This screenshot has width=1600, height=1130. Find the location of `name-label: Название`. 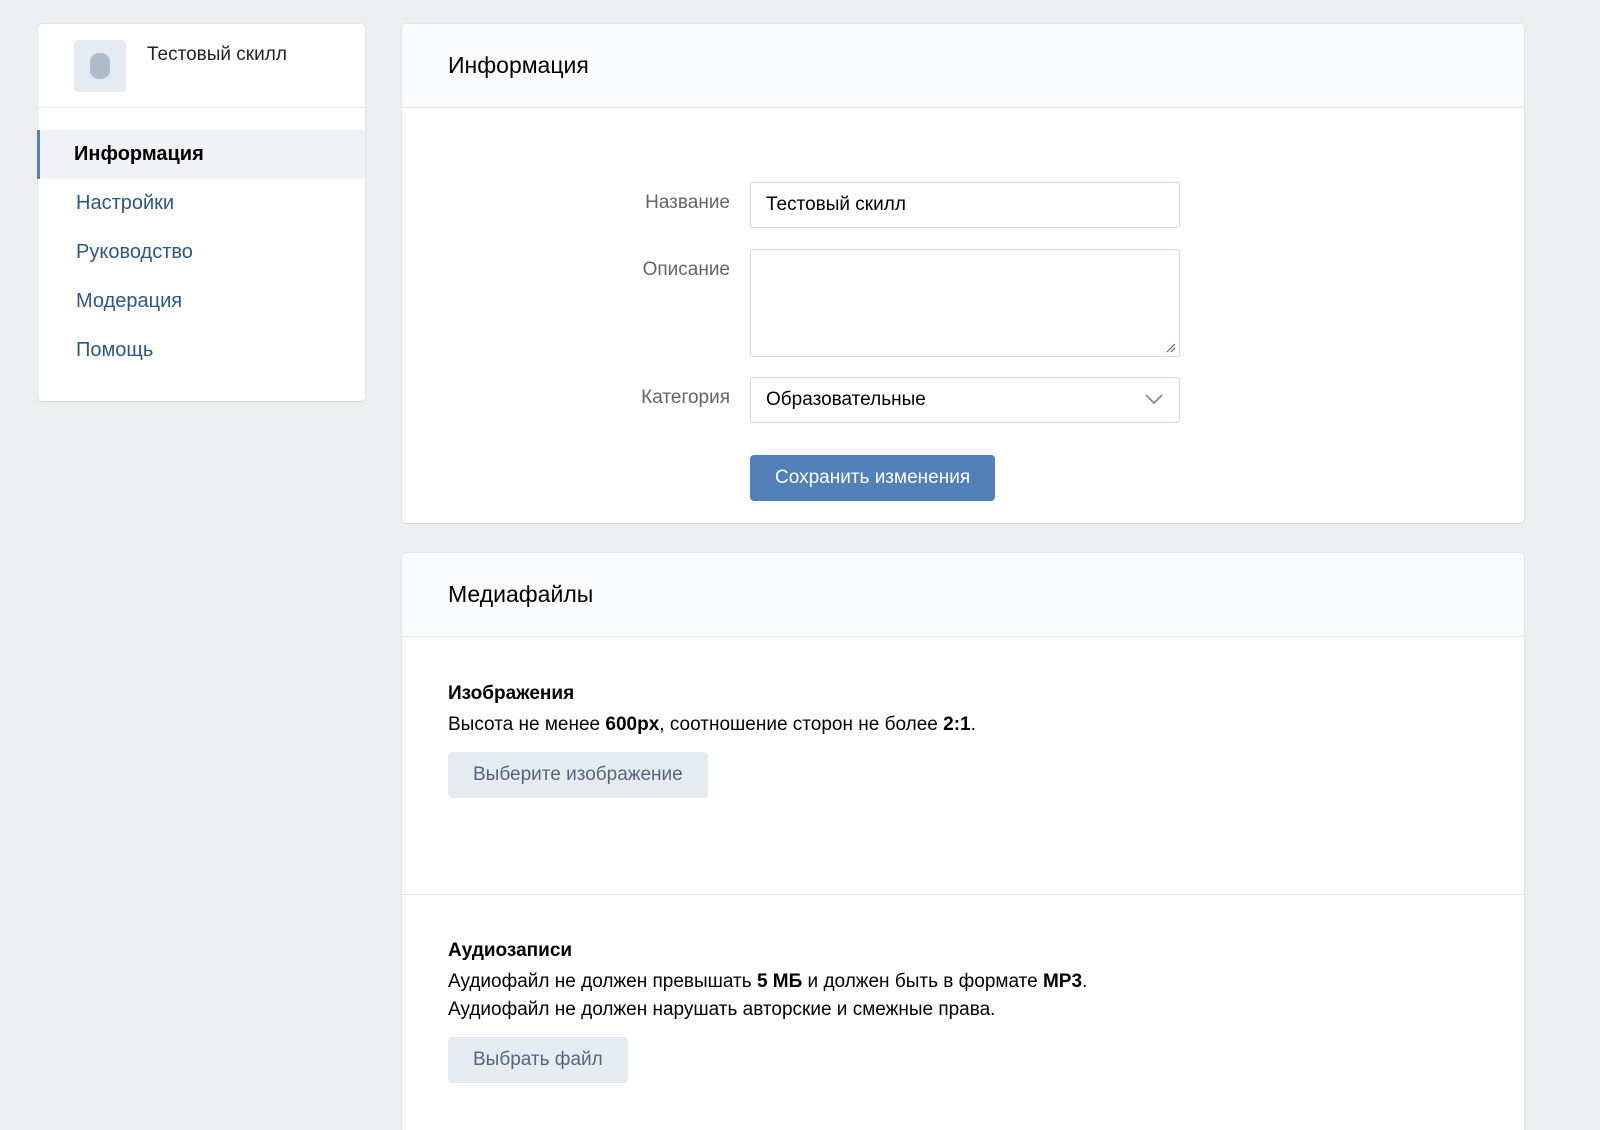

name-label: Название is located at coordinates (687, 202).